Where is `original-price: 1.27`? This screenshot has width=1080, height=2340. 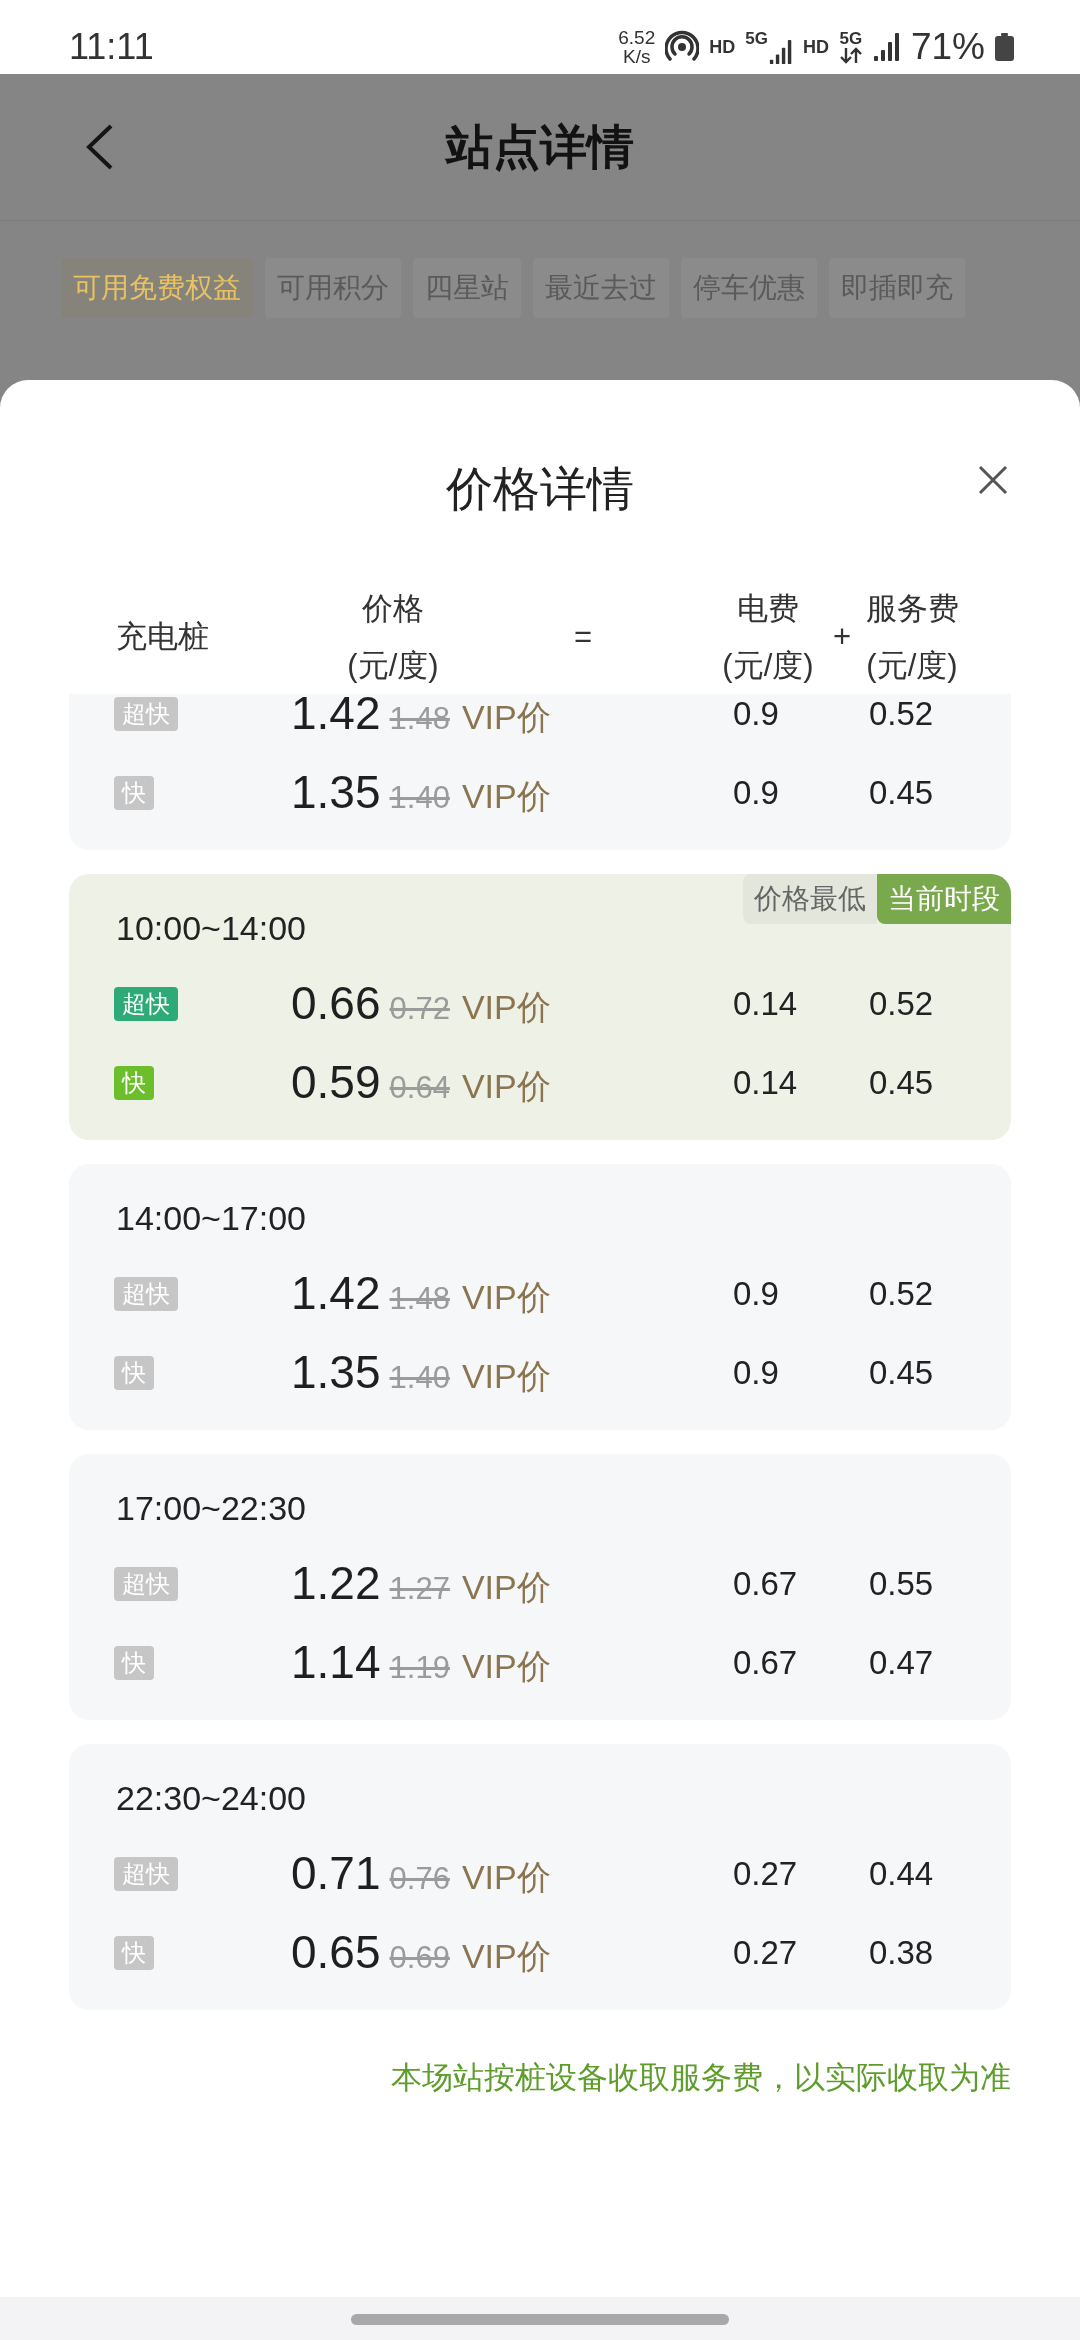
original-price: 1.27 is located at coordinates (419, 1589).